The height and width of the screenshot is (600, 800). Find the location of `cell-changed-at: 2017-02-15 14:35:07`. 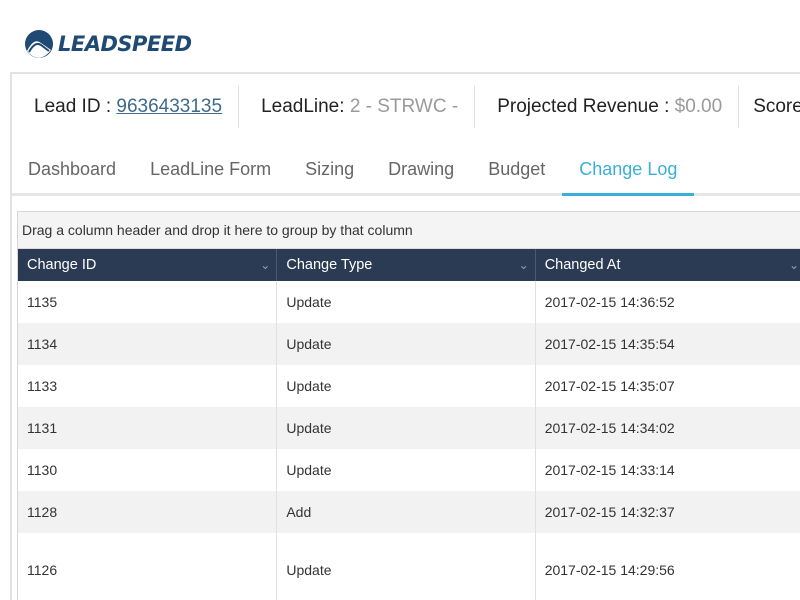

cell-changed-at: 2017-02-15 14:35:07 is located at coordinates (668, 386).